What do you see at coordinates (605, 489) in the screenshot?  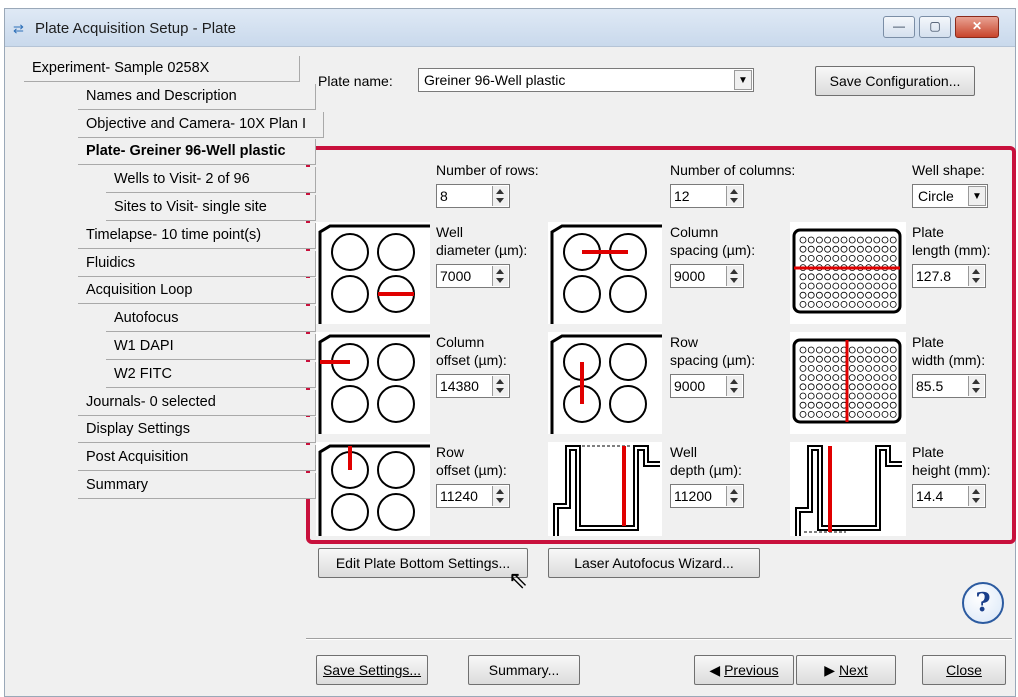 I see `well-depth-diagram` at bounding box center [605, 489].